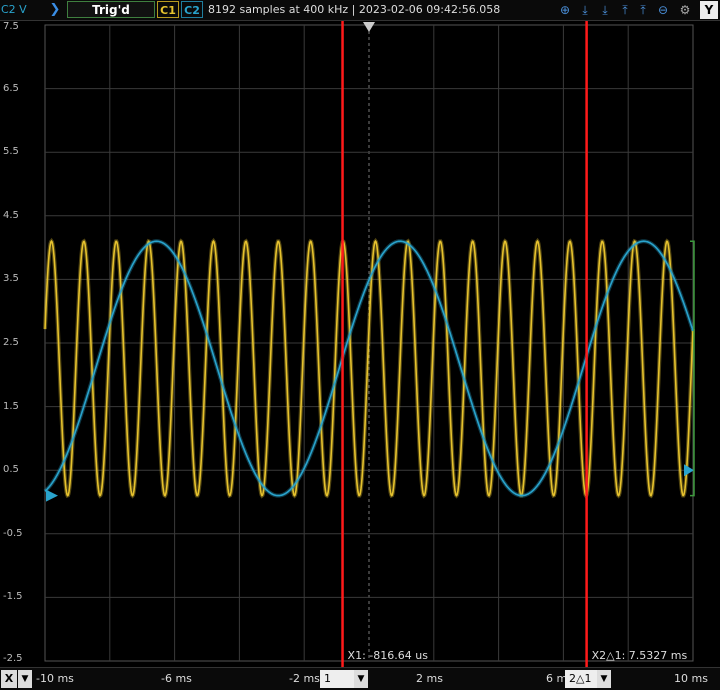 The height and width of the screenshot is (690, 720). I want to click on x-tick-label: -6 ms, so click(176, 678).